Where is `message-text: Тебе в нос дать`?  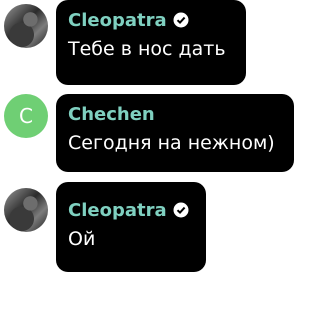
message-text: Тебе в нос дать is located at coordinates (147, 49).